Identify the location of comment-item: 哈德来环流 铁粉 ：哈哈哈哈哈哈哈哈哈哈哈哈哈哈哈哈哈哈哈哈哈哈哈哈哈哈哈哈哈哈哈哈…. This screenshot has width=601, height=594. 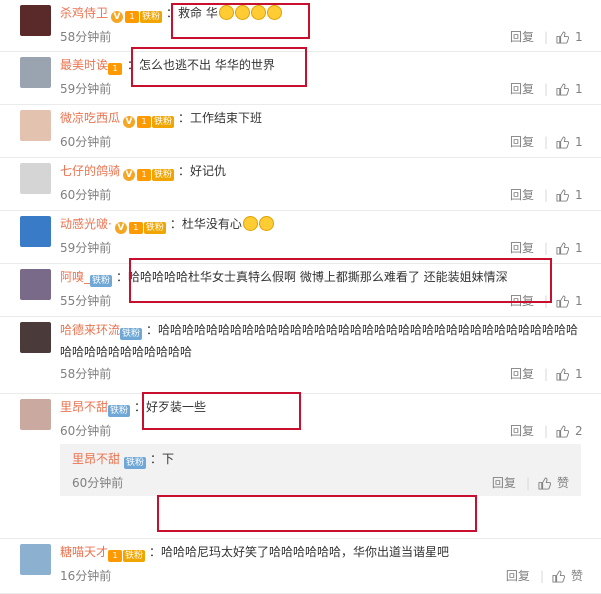
(300, 355).